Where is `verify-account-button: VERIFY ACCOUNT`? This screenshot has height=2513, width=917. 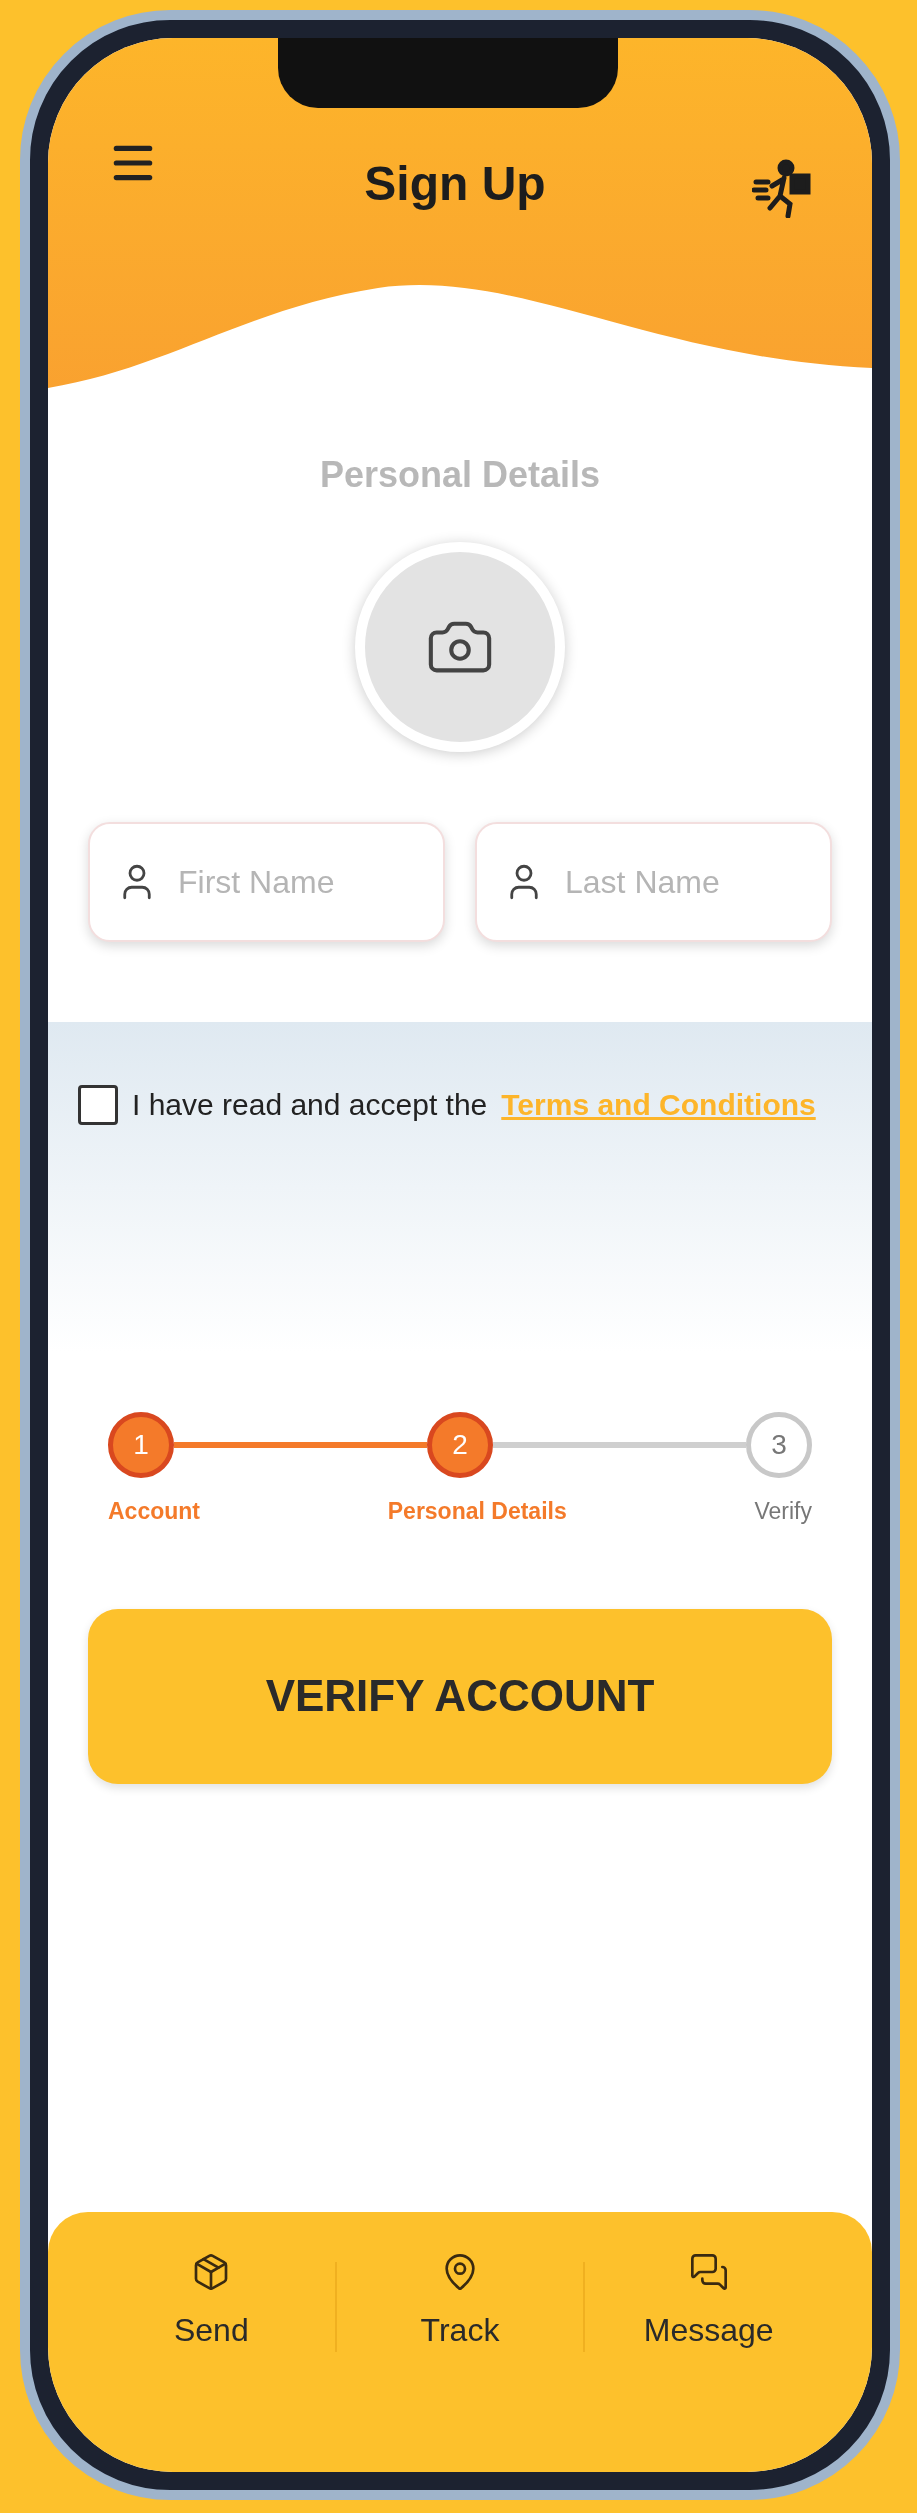 verify-account-button: VERIFY ACCOUNT is located at coordinates (460, 1696).